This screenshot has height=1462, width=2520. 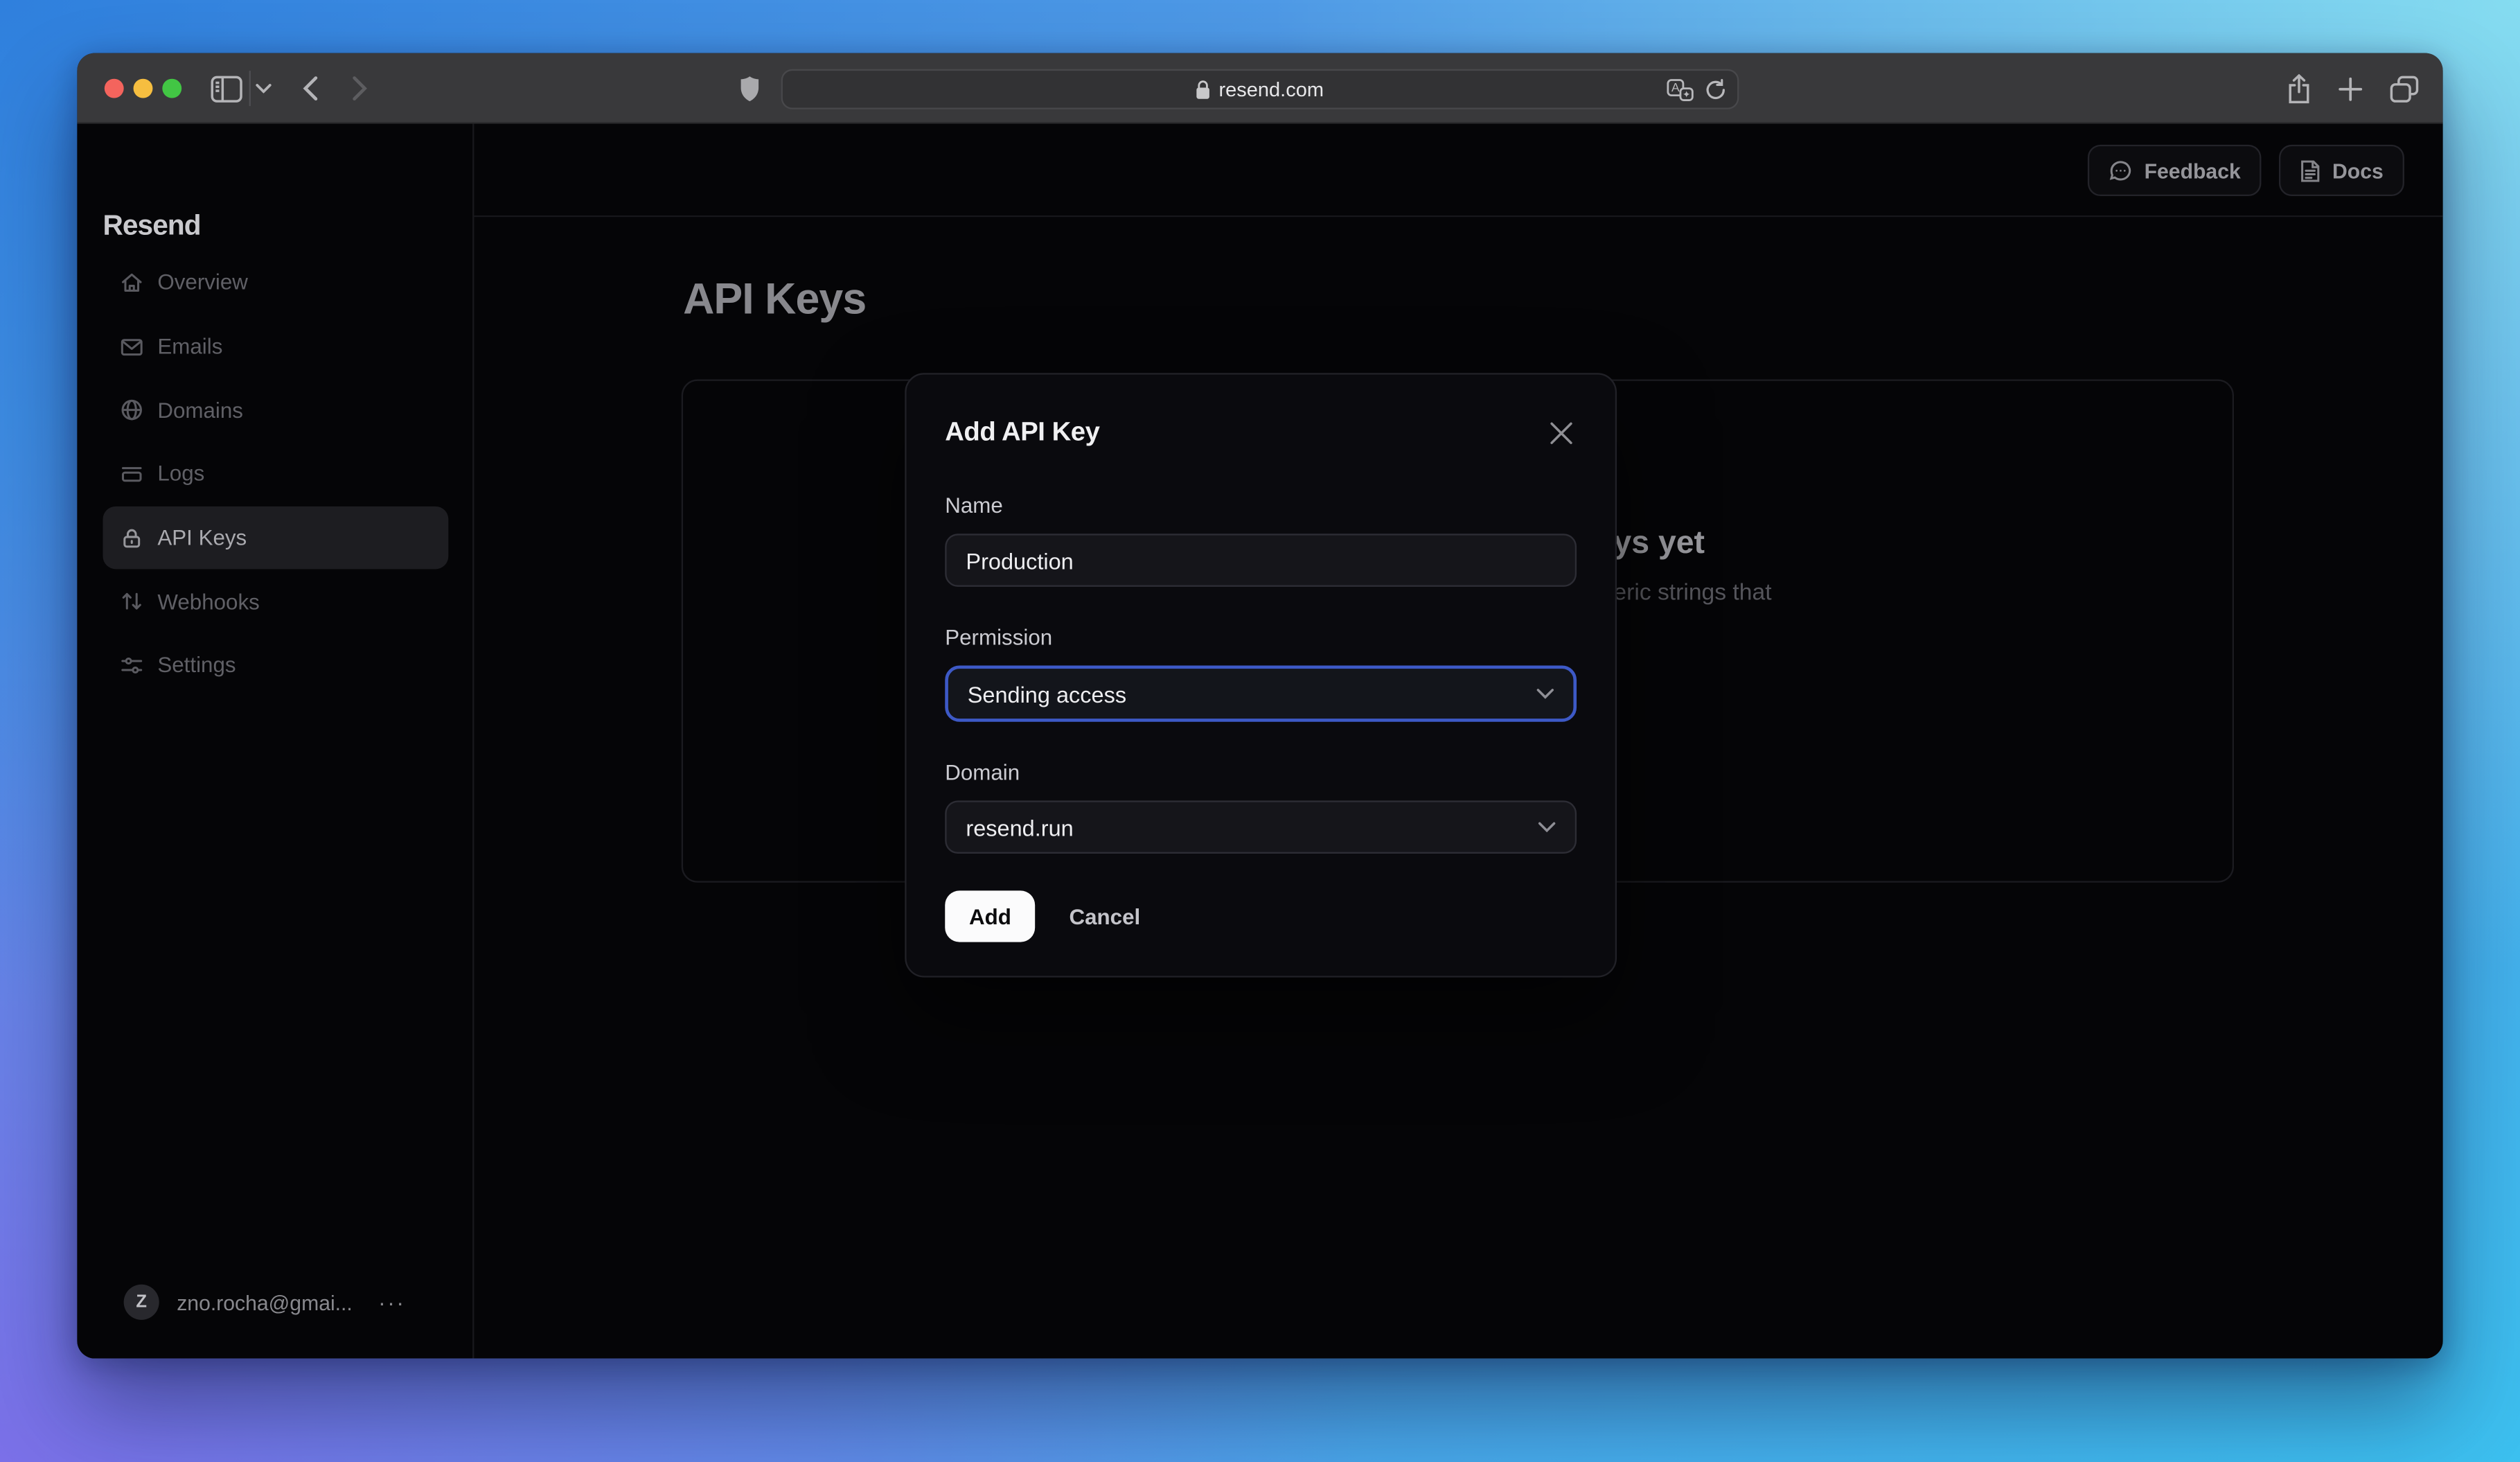 I want to click on sidebar-item-label: Domains, so click(x=200, y=410).